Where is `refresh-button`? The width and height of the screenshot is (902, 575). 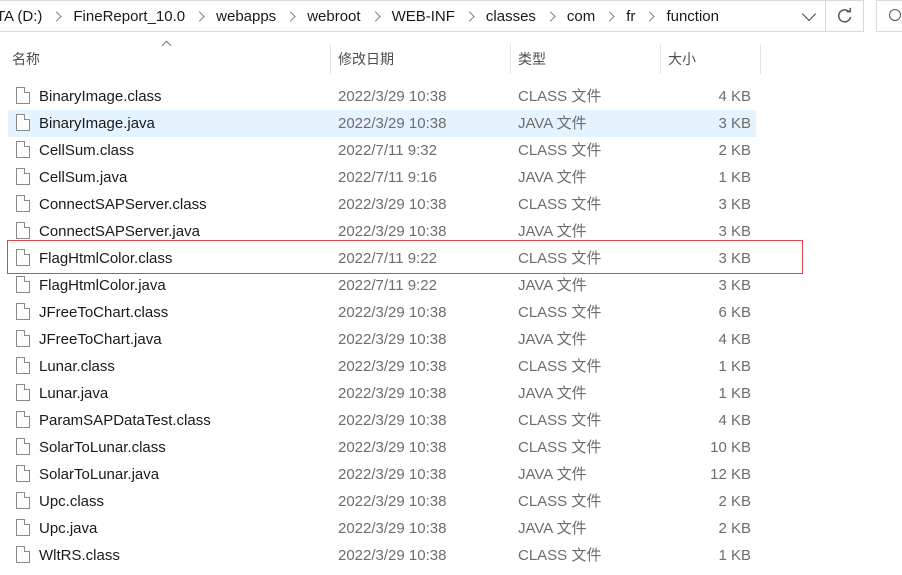 refresh-button is located at coordinates (845, 16).